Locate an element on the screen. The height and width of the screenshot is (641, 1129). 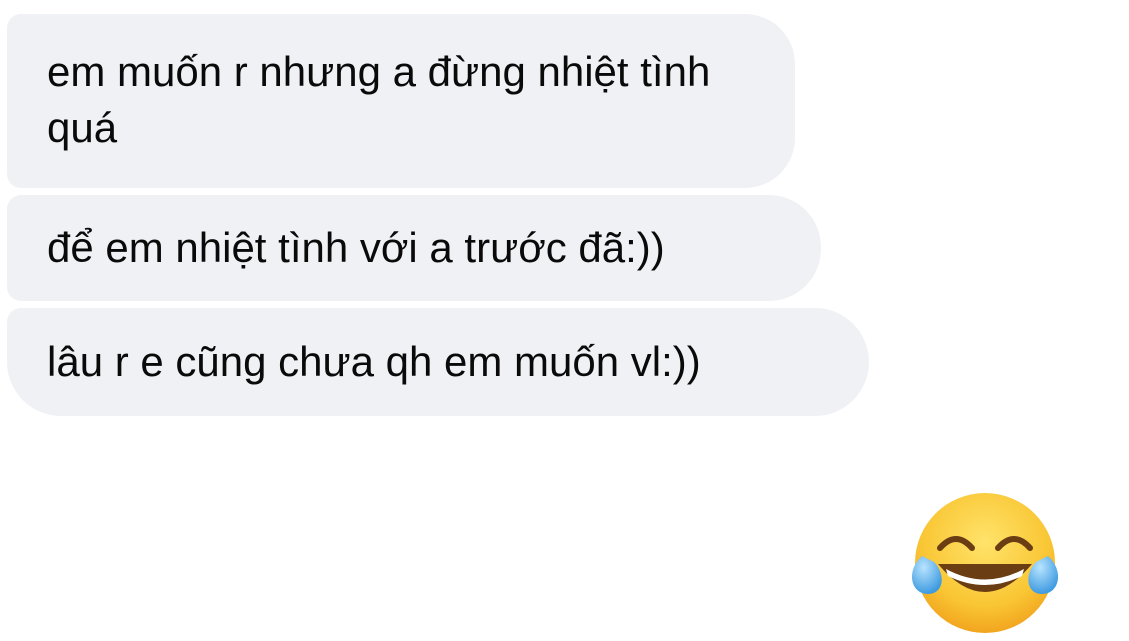
message-bubble-3: lâu r e cũng chưa qh em muốn vl:)) is located at coordinates (438, 362).